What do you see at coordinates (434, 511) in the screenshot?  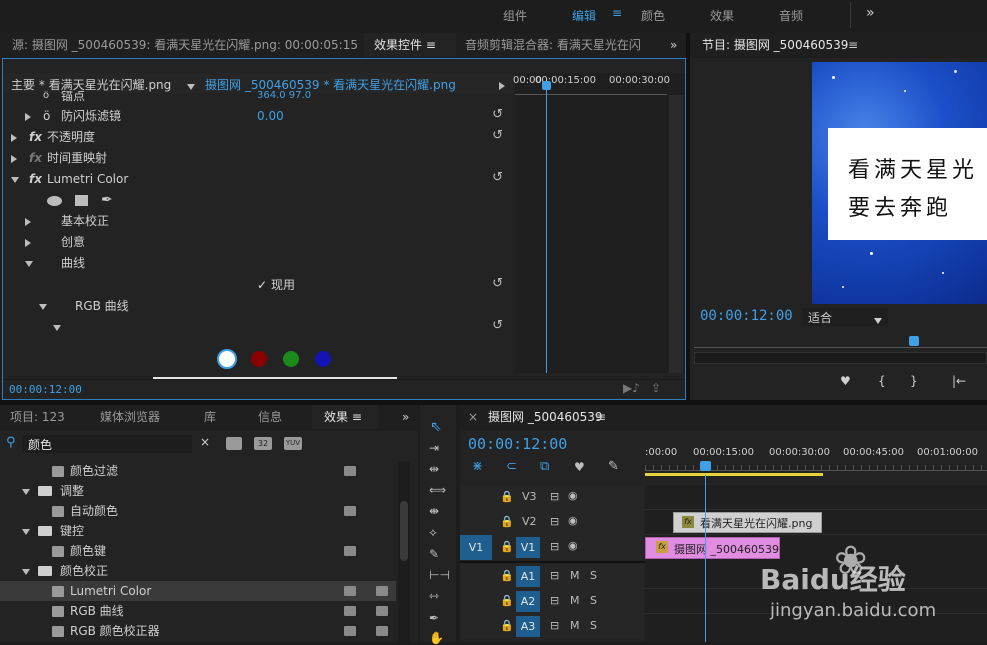 I see `rate-stretch-tool-icon: ⇼` at bounding box center [434, 511].